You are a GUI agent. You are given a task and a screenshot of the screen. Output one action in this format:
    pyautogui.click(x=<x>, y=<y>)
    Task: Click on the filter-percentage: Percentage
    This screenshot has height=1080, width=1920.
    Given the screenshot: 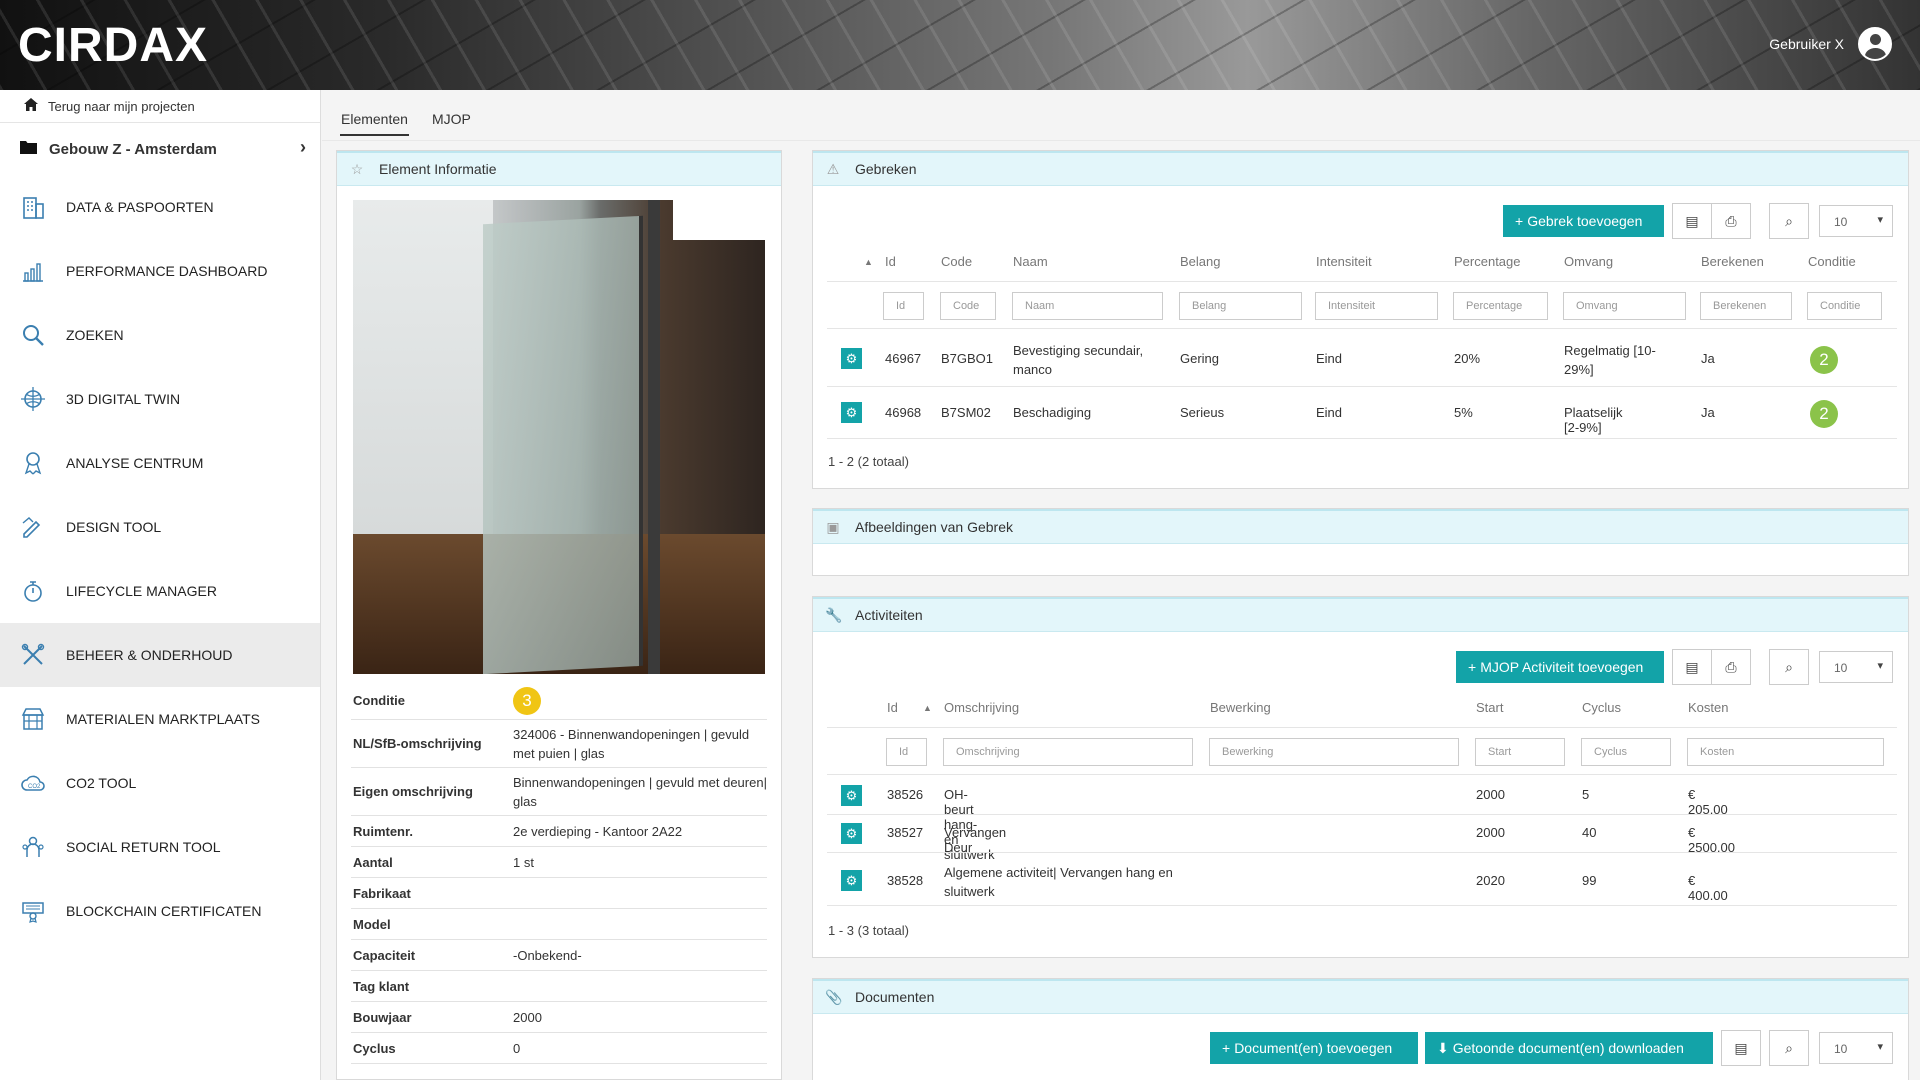 What is the action you would take?
    pyautogui.click(x=1500, y=306)
    